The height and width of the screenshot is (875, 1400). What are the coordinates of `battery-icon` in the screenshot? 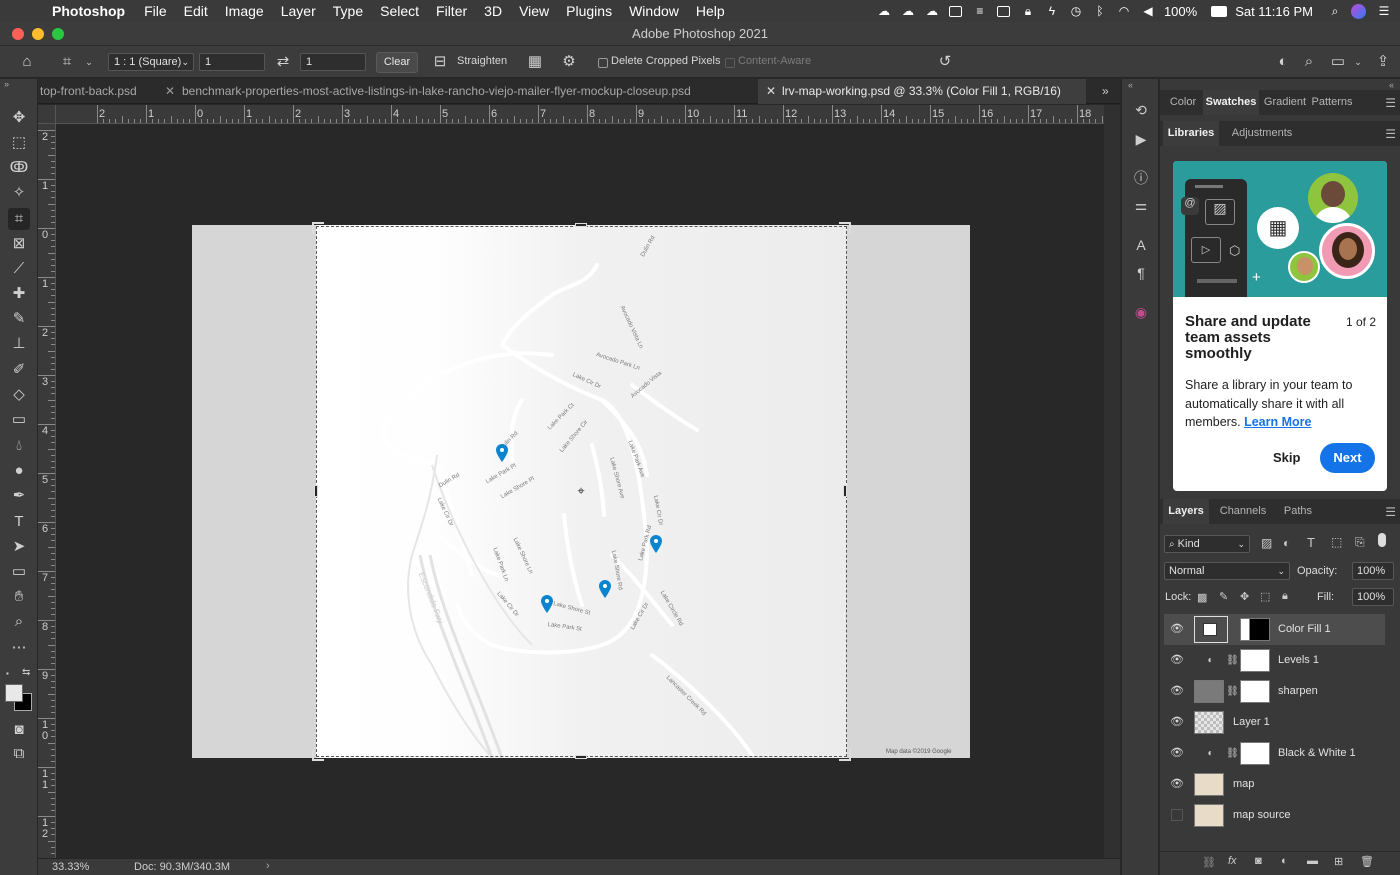 It's located at (1219, 11).